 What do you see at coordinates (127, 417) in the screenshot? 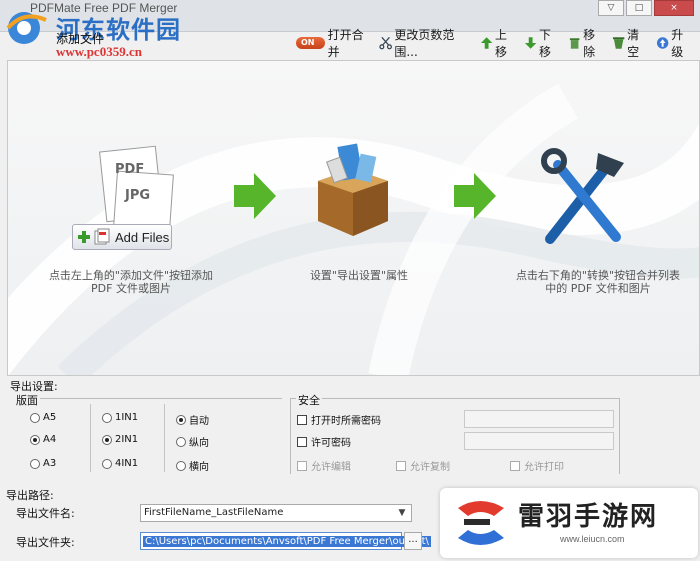
I see `layout-1in1-label: 1IN1` at bounding box center [127, 417].